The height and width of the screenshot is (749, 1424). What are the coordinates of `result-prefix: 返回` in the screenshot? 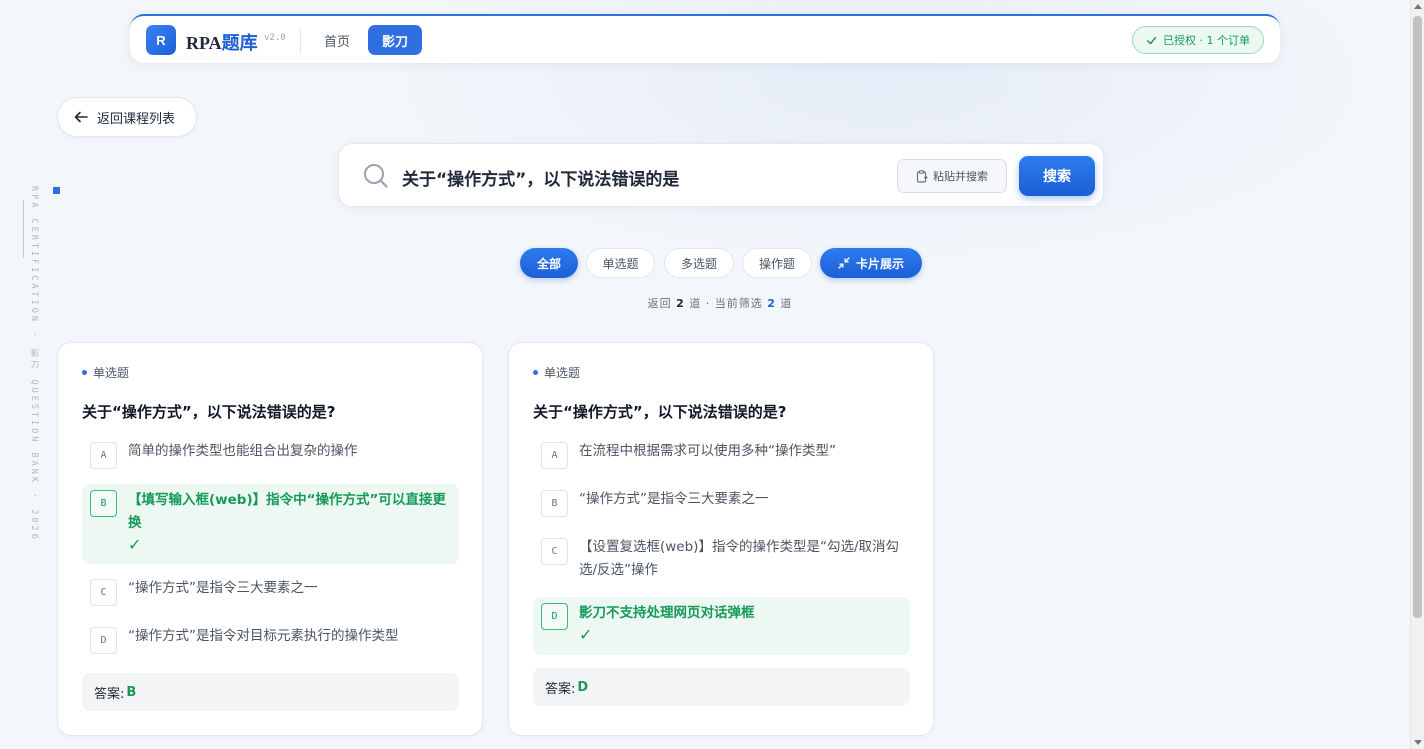 It's located at (659, 303).